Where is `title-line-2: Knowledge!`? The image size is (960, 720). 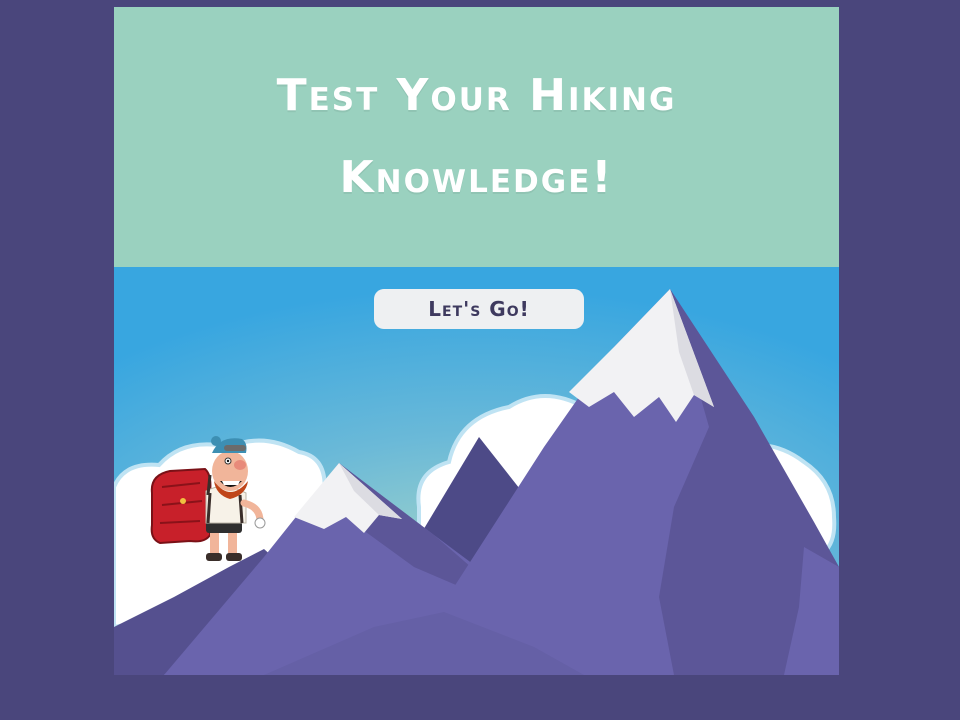
title-line-2: Knowledge! is located at coordinates (476, 177).